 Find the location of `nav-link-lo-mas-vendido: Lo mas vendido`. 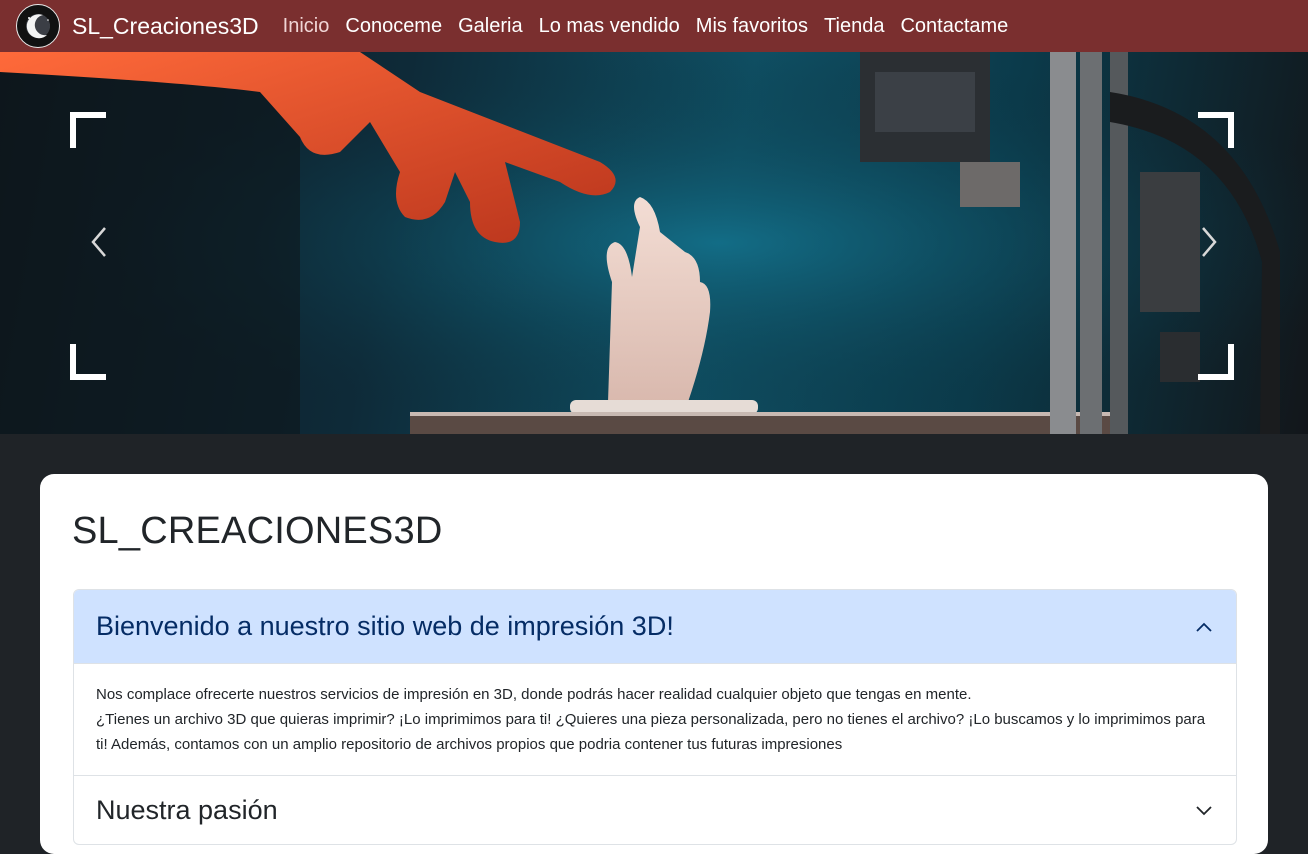

nav-link-lo-mas-vendido: Lo mas vendido is located at coordinates (609, 26).